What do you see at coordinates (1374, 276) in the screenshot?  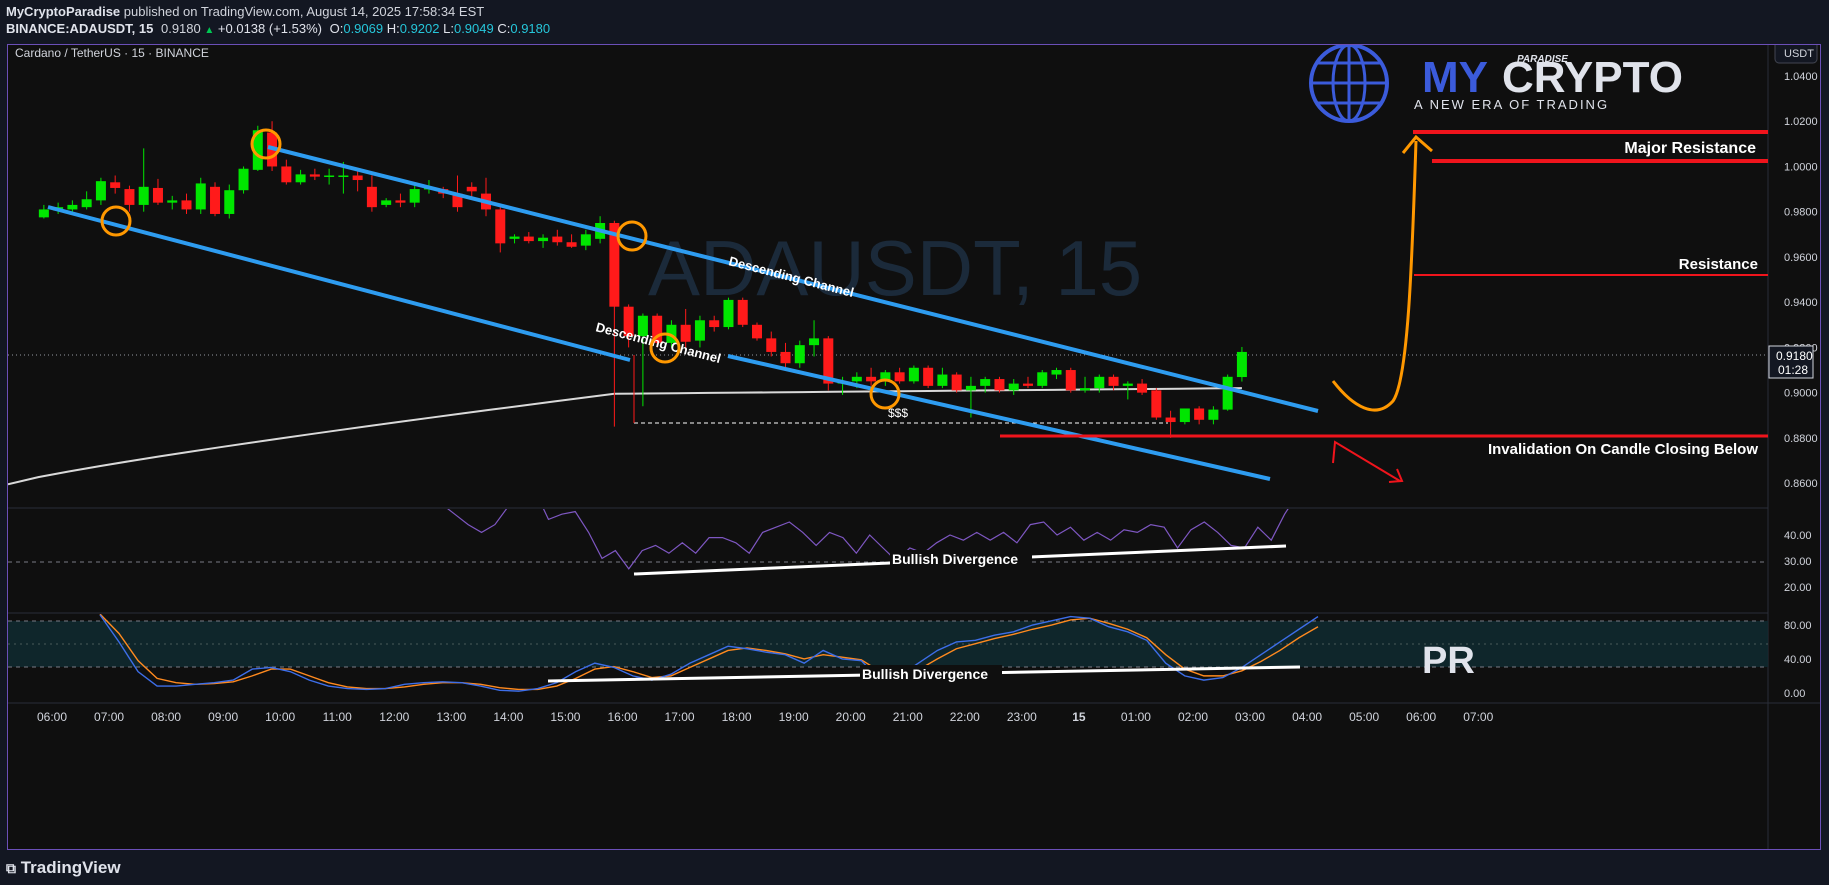 I see `bullish-projection-arrow` at bounding box center [1374, 276].